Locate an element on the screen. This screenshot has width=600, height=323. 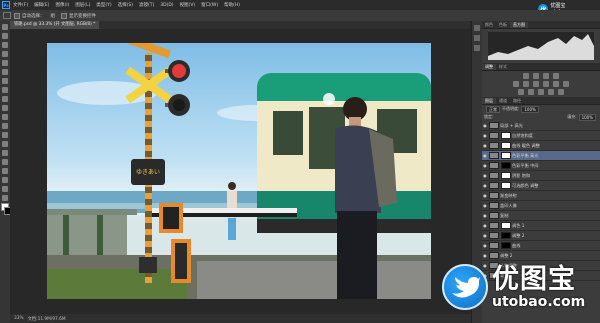
marquee-tool-icon is located at coordinates (5, 36).